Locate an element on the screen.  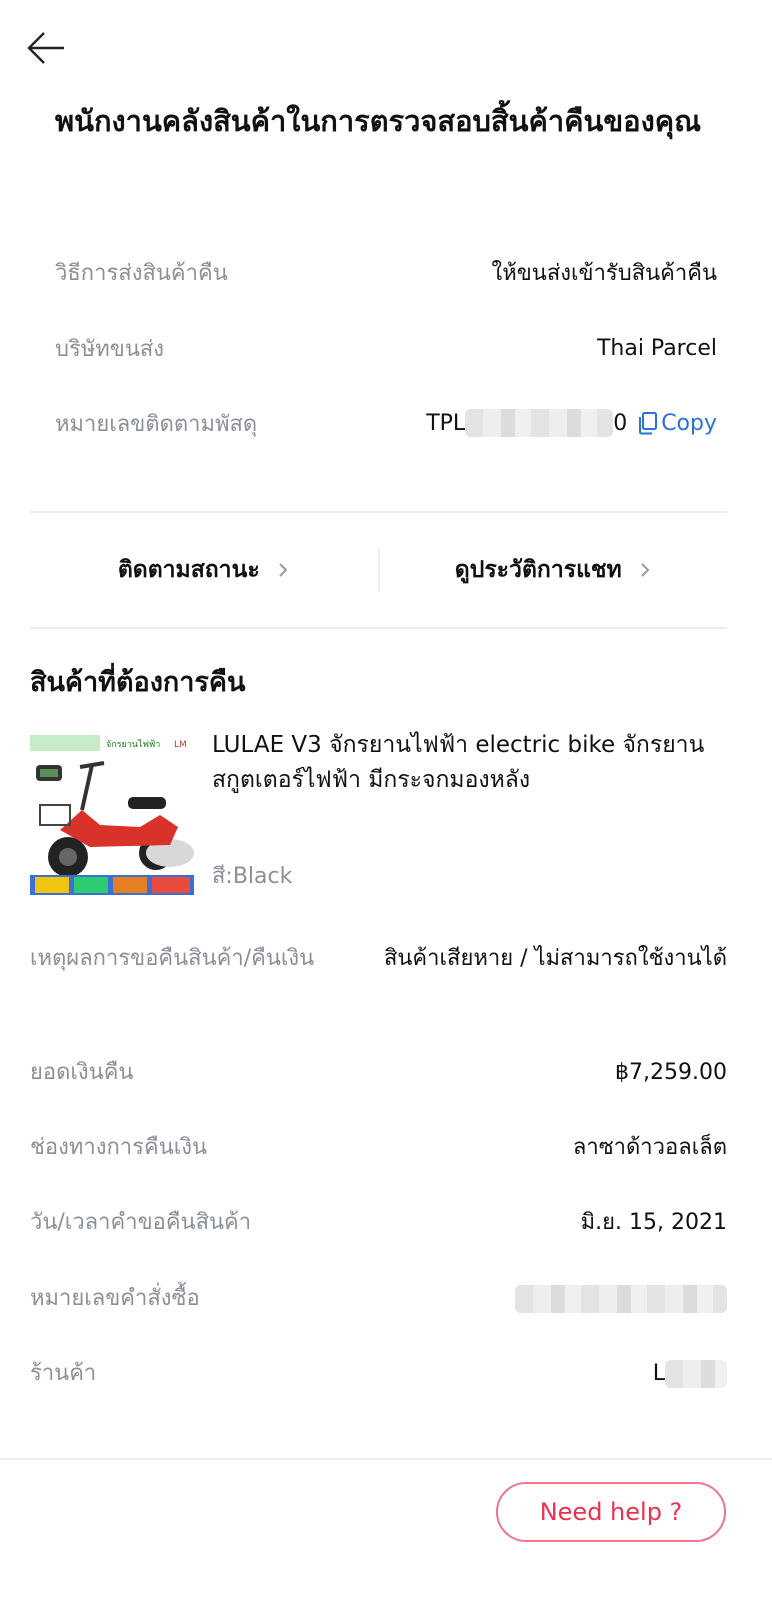
tracking-row: หมายเลขติดตามพัสดุ TPL 0 Copy is located at coordinates (386, 423).